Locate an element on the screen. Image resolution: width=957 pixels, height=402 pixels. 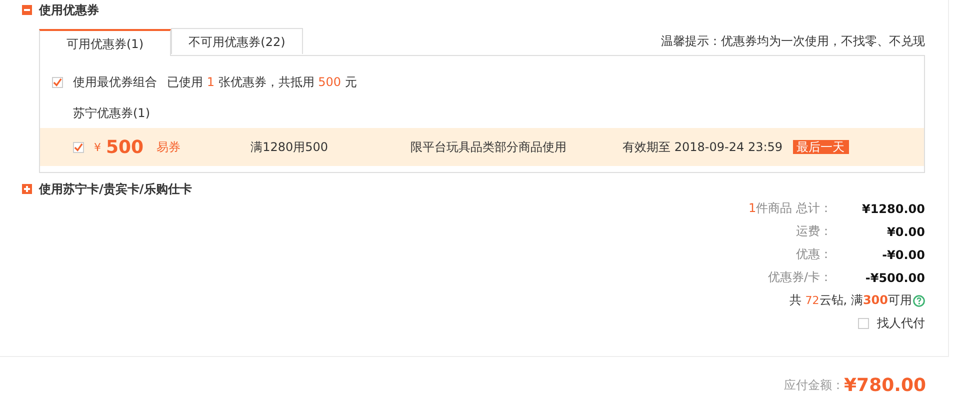
summary-label: 运费： is located at coordinates (813, 231).